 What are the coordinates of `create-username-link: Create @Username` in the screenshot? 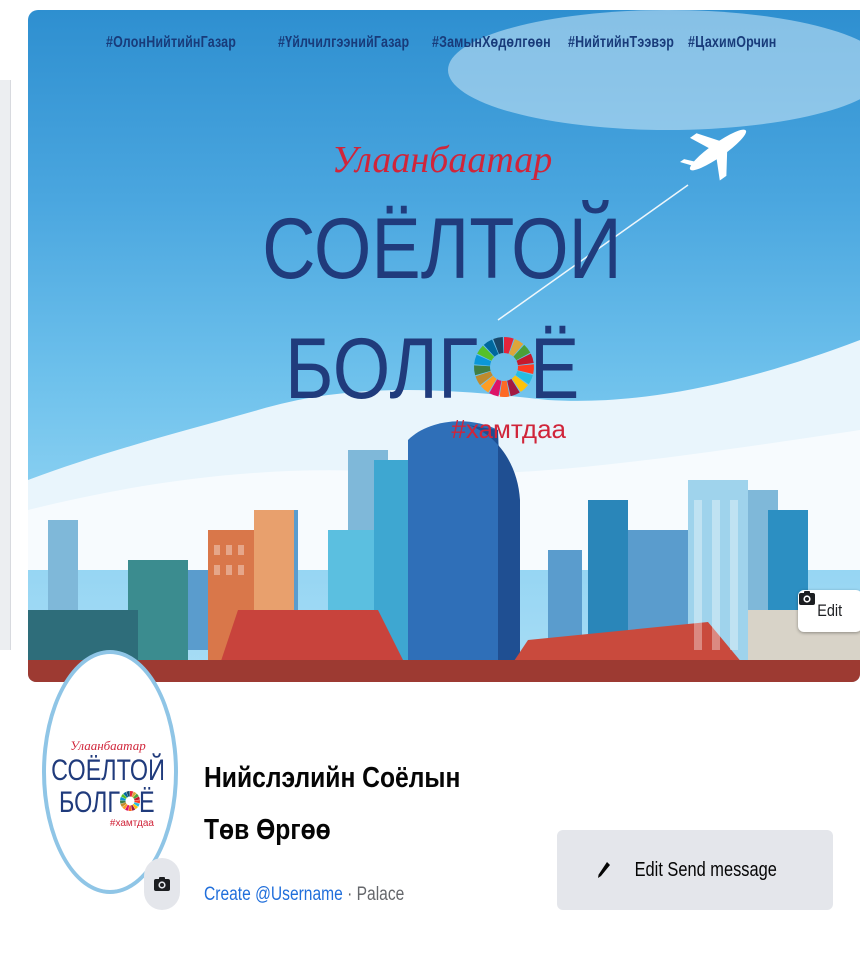 It's located at (273, 894).